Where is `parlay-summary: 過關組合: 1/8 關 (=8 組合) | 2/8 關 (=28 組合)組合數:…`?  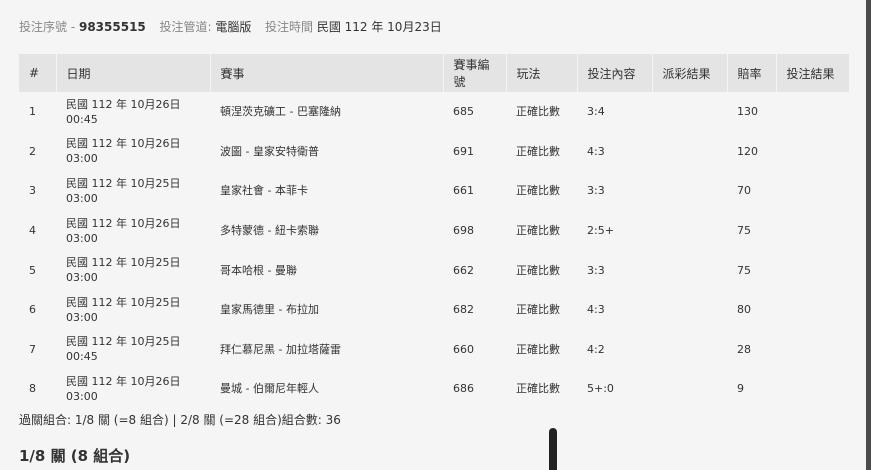 parlay-summary: 過關組合: 1/8 關 (=8 組合) | 2/8 關 (=28 組合)組合數:… is located at coordinates (180, 420).